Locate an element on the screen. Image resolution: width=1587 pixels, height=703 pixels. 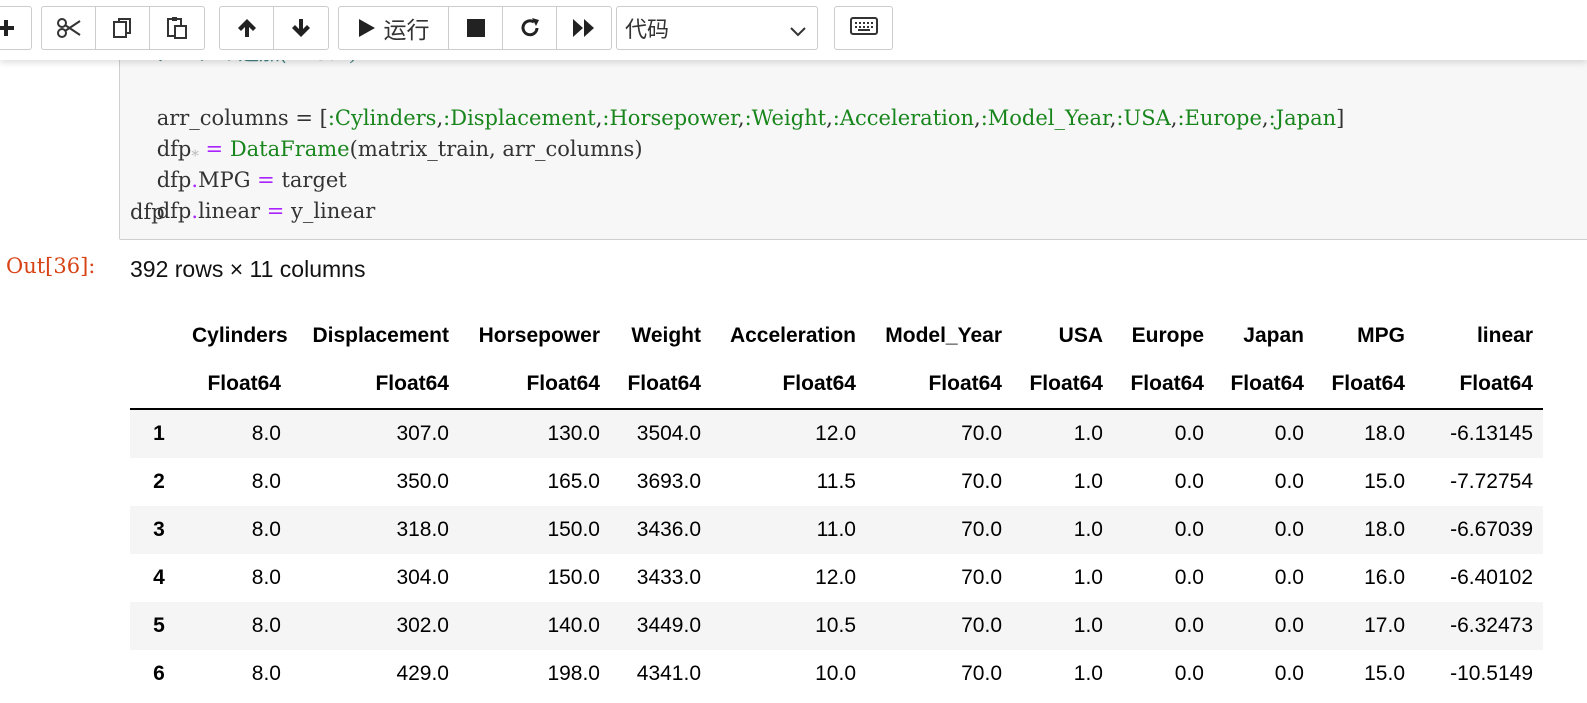
table-cell: 10.0 is located at coordinates (835, 673).